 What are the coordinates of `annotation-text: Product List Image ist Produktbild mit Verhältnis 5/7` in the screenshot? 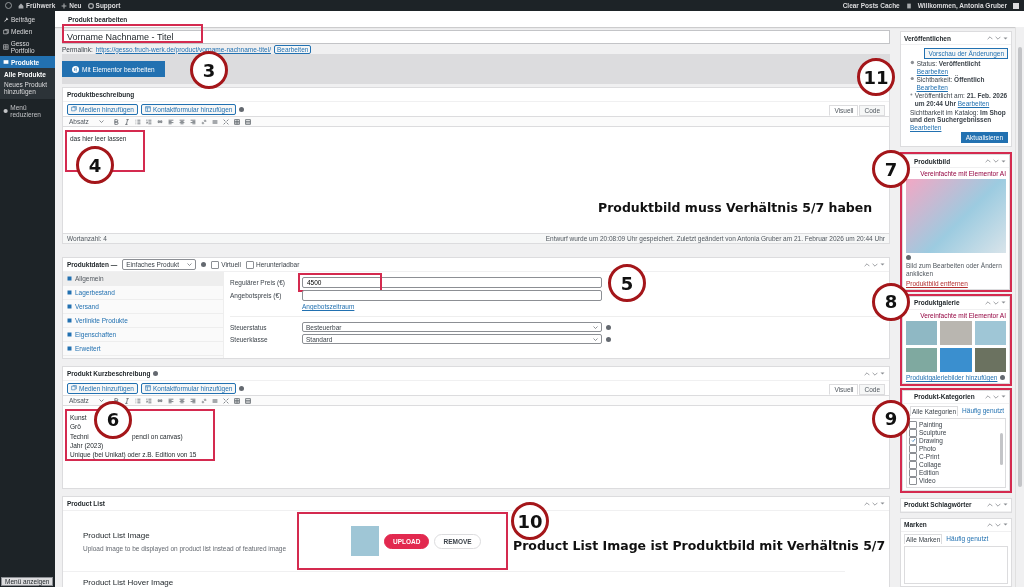 It's located at (699, 545).